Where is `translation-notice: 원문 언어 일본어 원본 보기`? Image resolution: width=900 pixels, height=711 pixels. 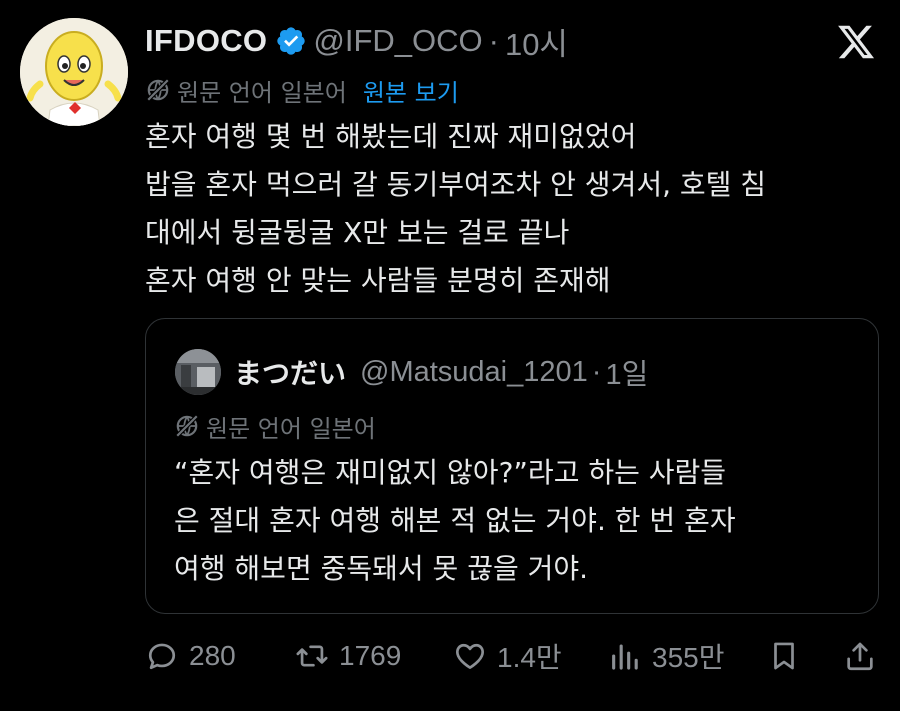
translation-notice: 원문 언어 일본어 원본 보기 is located at coordinates (302, 90).